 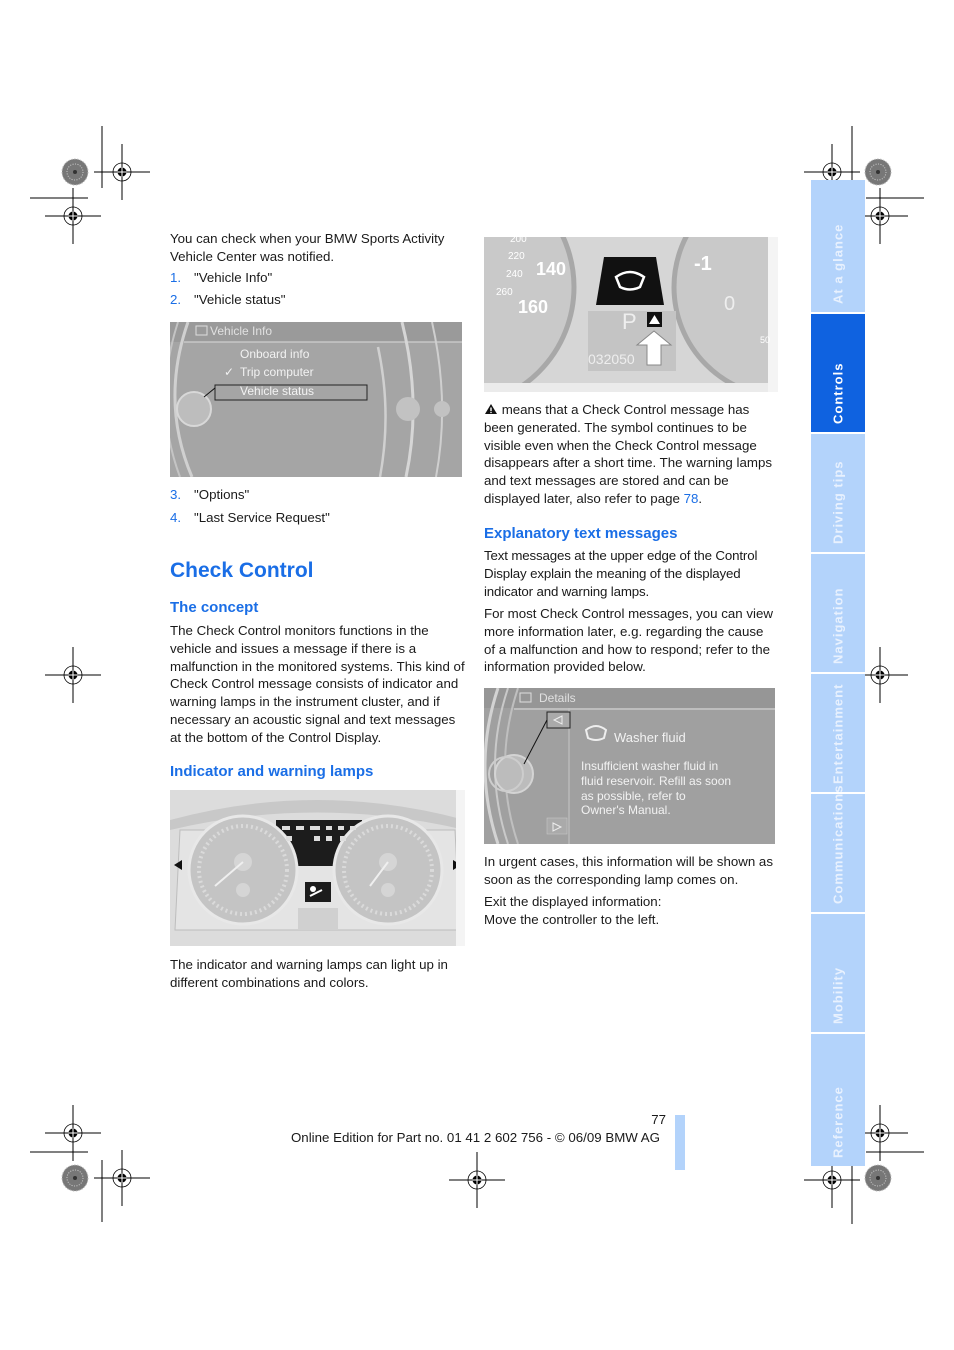 What do you see at coordinates (317, 300) in the screenshot?
I see `list-item: 2. "Vehicle status"` at bounding box center [317, 300].